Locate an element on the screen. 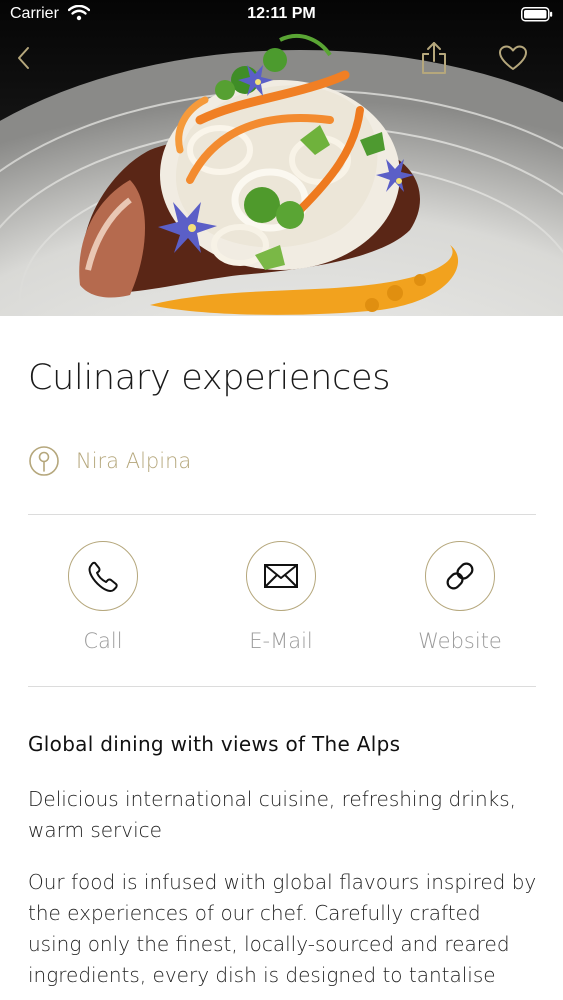  status-bar: Carrier 12:11 PM is located at coordinates (281, 15).